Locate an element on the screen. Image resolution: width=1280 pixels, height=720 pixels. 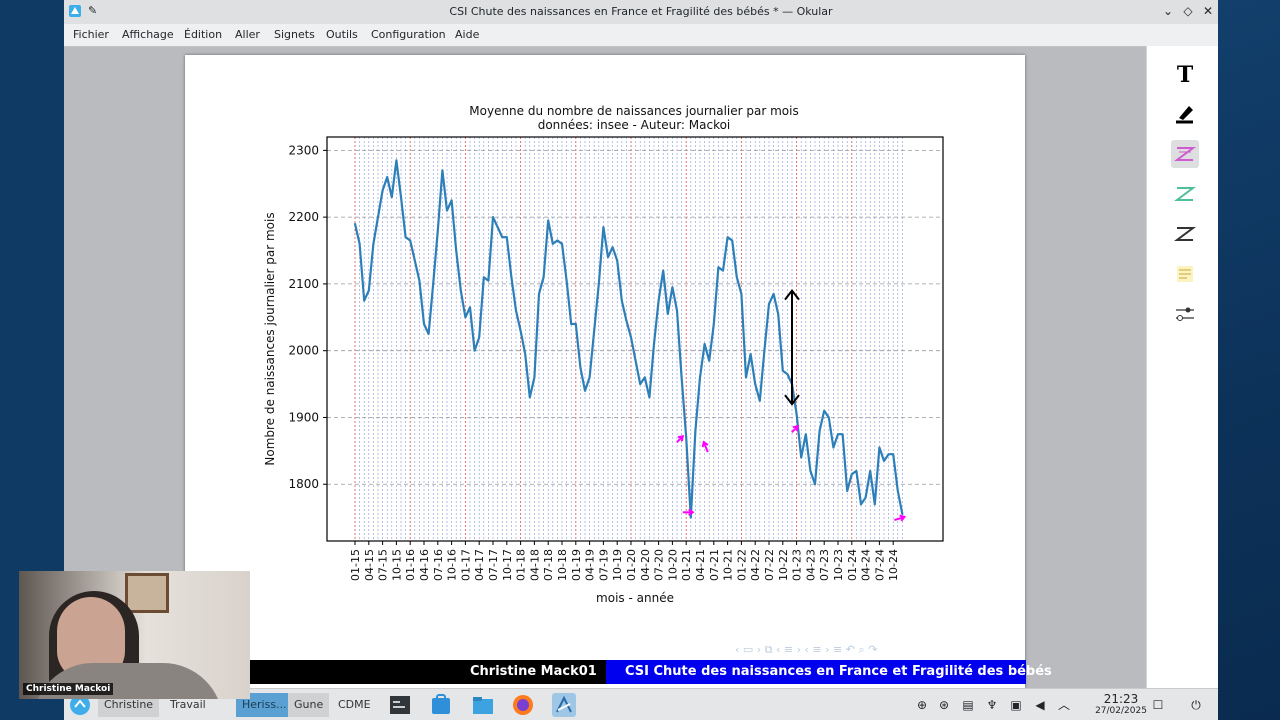
menu-configuration: Configuration is located at coordinates (408, 34).